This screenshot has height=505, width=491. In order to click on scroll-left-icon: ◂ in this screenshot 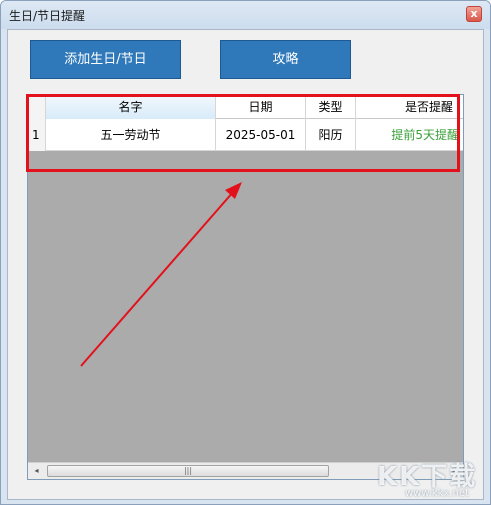, I will do `click(36, 471)`.